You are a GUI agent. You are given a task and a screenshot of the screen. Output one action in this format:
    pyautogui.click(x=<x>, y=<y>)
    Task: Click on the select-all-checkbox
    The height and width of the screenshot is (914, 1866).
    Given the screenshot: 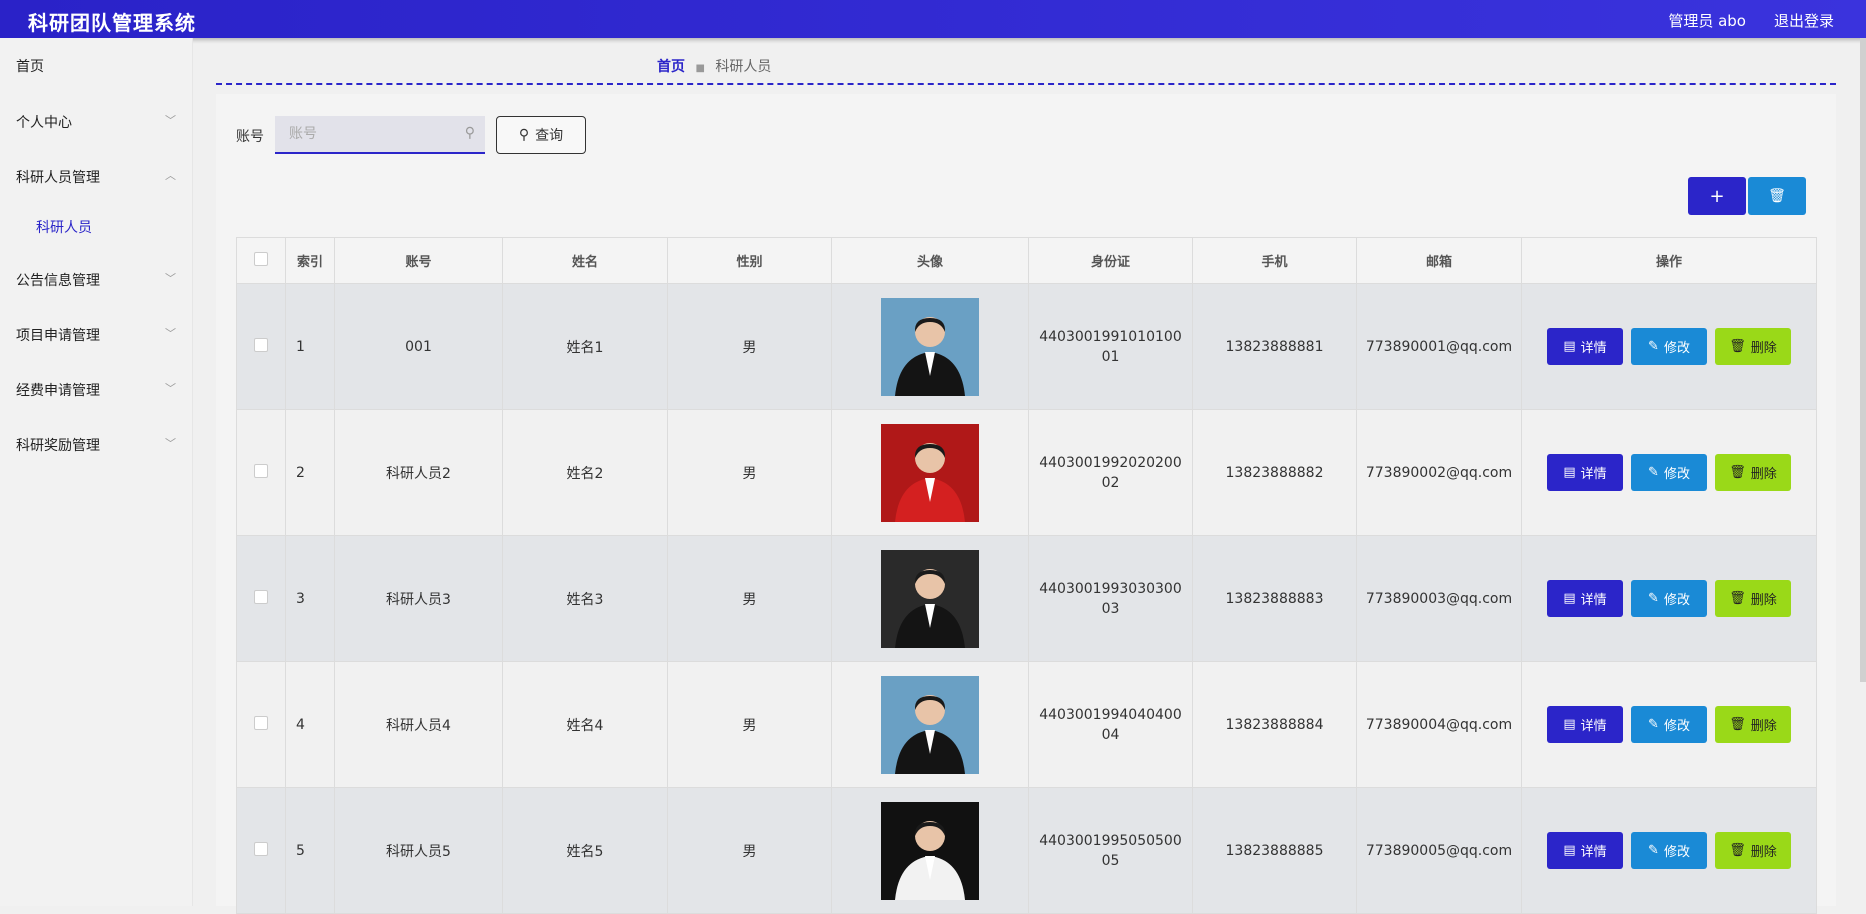 What is the action you would take?
    pyautogui.click(x=261, y=258)
    